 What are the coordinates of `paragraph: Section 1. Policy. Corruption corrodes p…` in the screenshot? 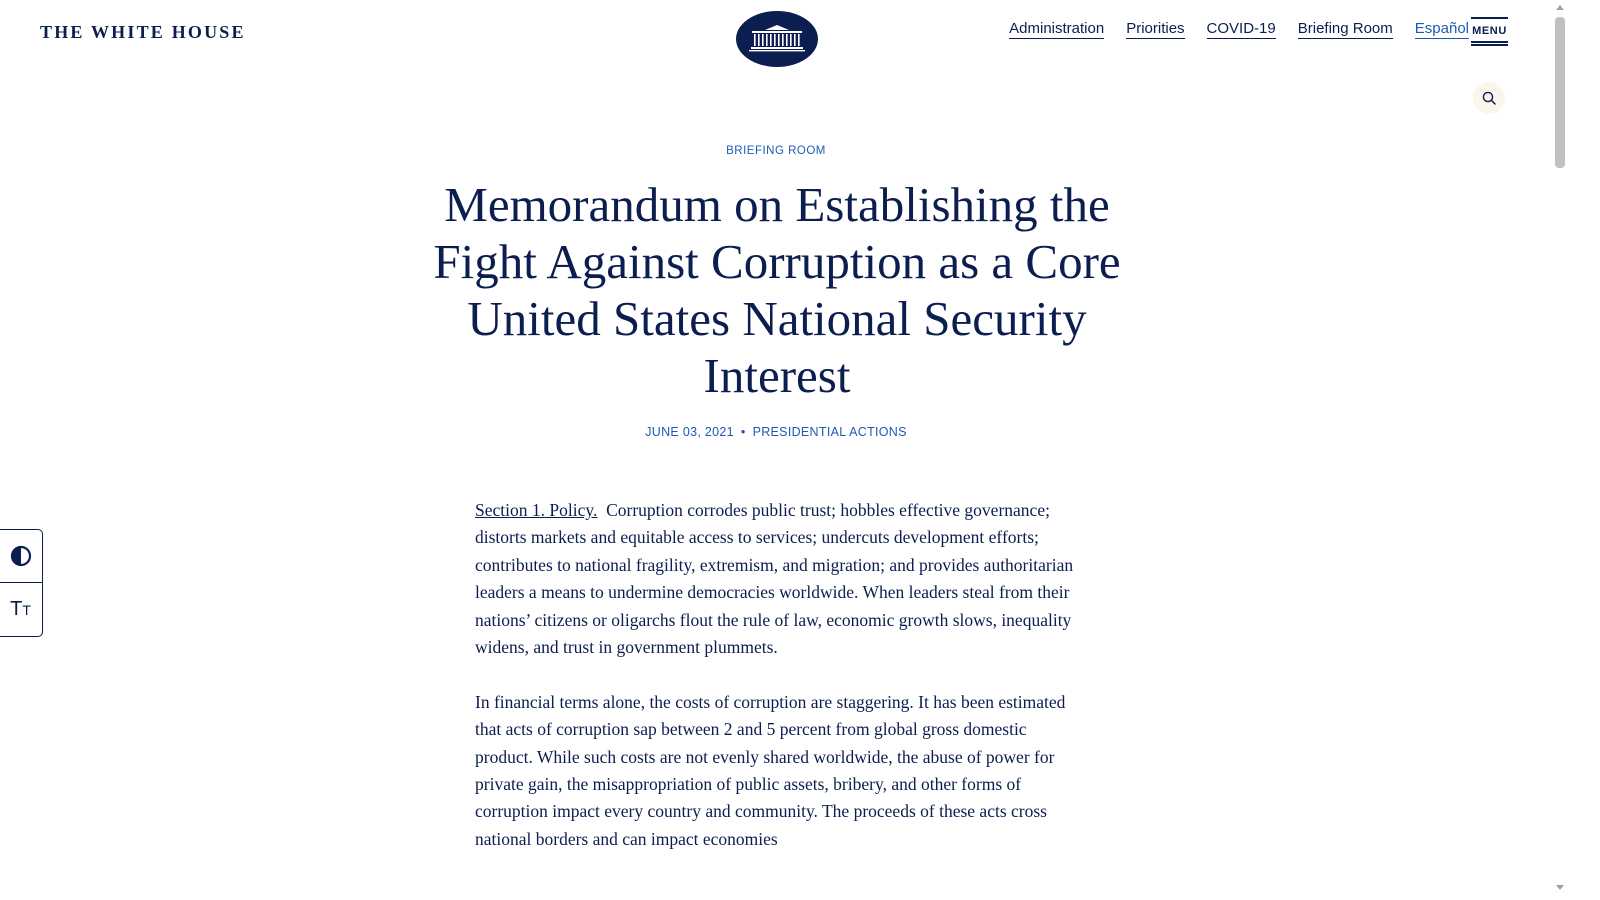 It's located at (777, 579).